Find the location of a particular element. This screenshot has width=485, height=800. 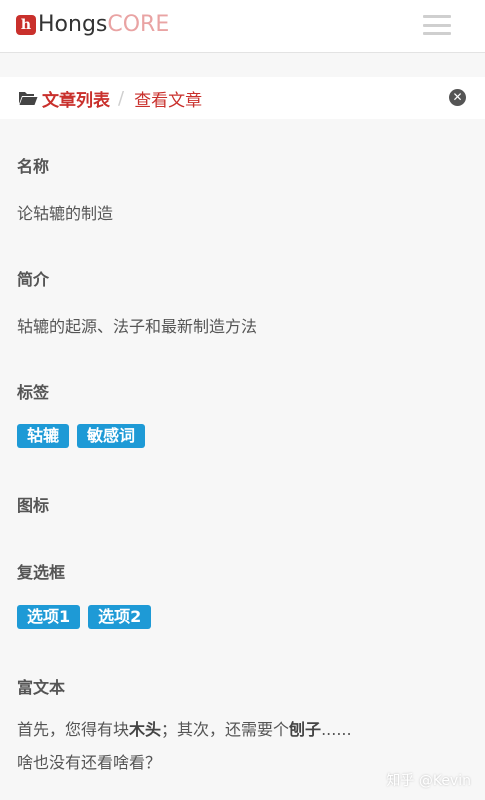

richtext-bold: 木头 is located at coordinates (145, 729).